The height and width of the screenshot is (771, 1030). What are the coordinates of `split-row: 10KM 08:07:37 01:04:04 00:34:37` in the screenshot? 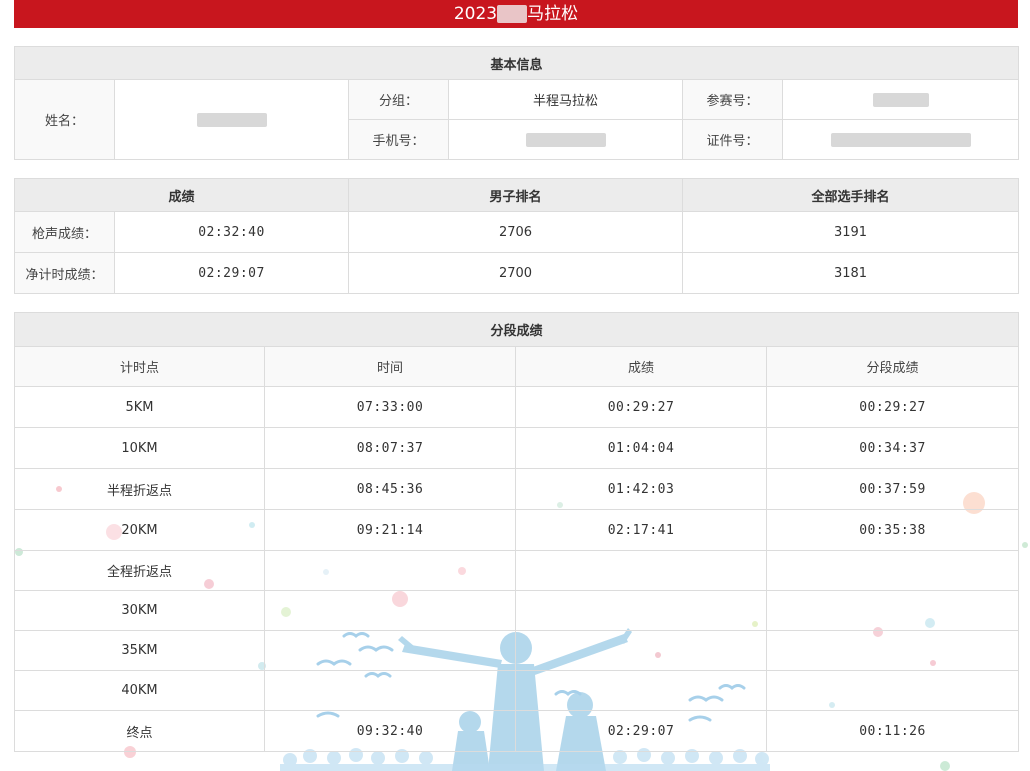 It's located at (517, 448).